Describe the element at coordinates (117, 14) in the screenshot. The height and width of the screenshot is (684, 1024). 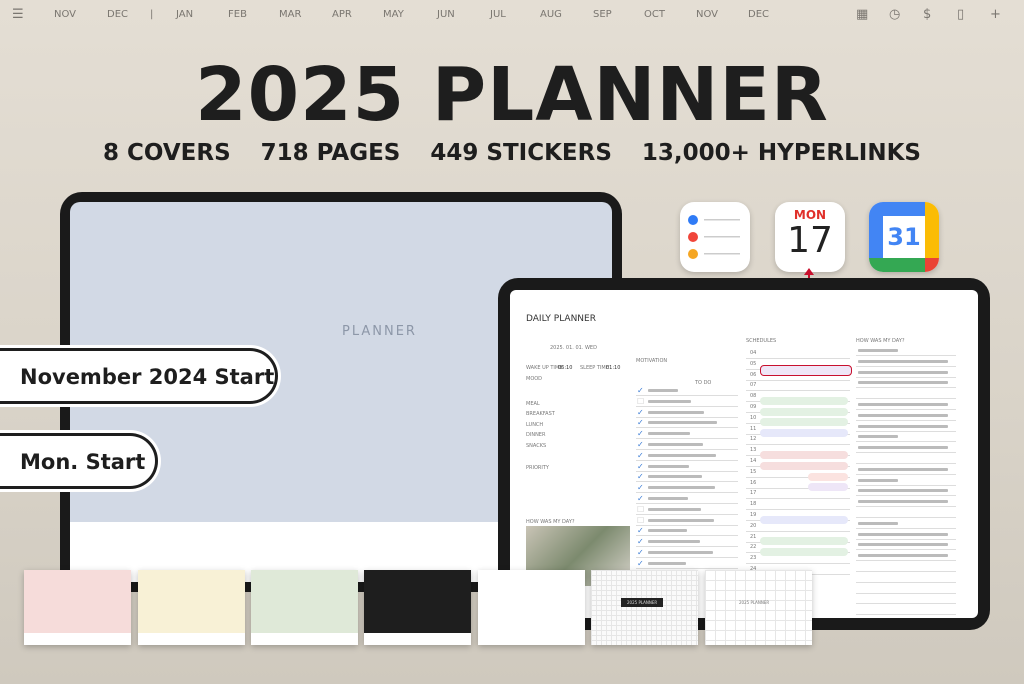
I see `month-dec: DEC` at that location.